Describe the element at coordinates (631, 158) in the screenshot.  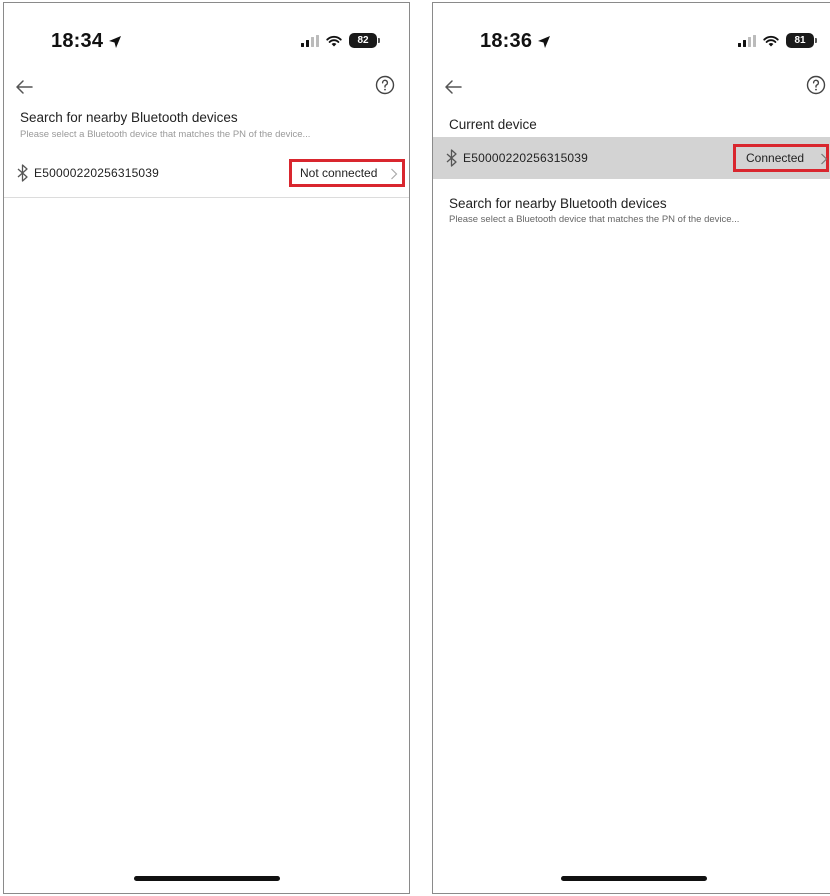
I see `current-device-row: E50000220256315039 Connected` at that location.